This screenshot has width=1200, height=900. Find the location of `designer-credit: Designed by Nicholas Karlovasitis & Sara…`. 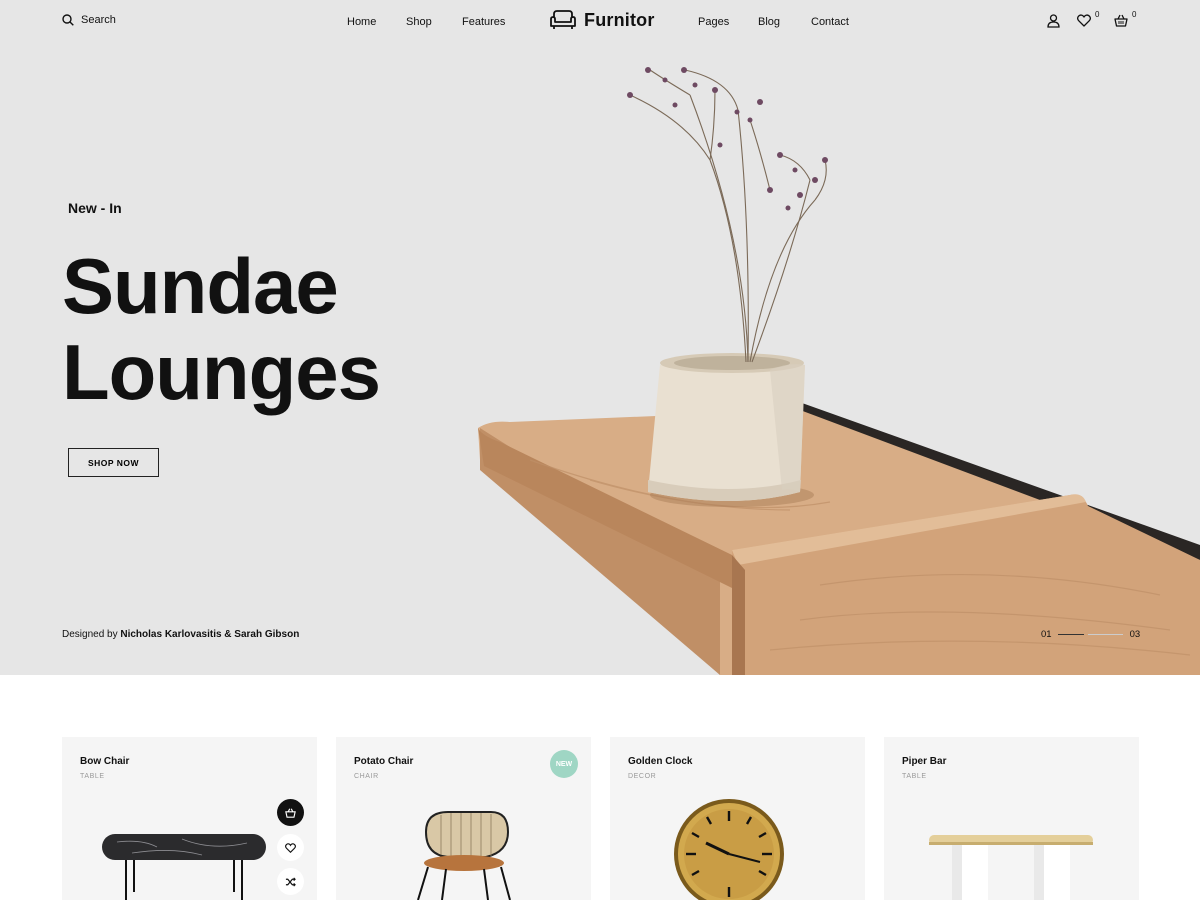

designer-credit: Designed by Nicholas Karlovasitis & Sara… is located at coordinates (180, 634).